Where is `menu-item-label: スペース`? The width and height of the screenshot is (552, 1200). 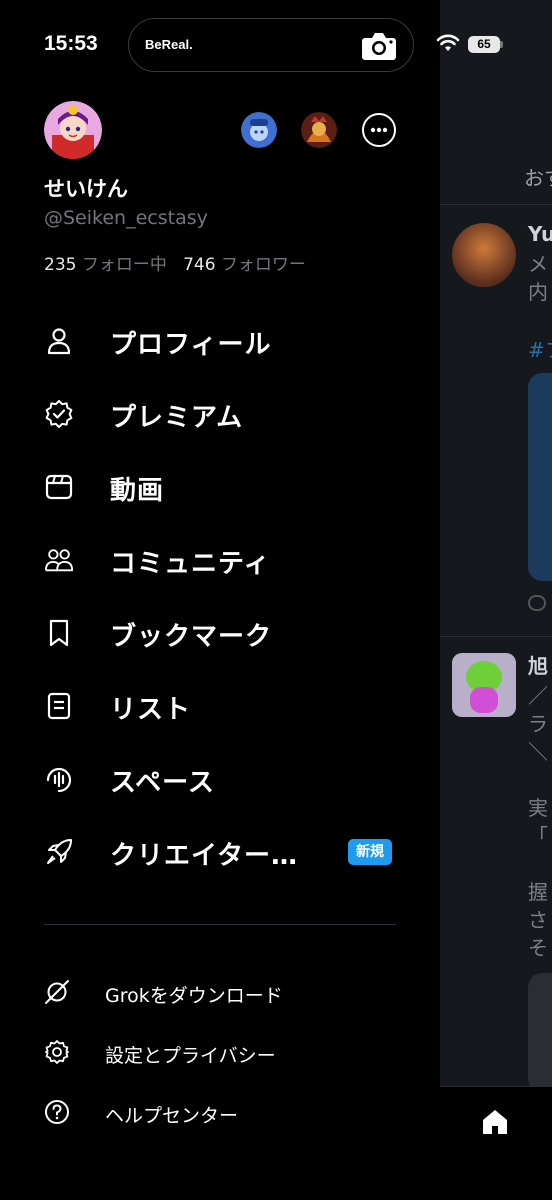
menu-item-label: スペース is located at coordinates (162, 783).